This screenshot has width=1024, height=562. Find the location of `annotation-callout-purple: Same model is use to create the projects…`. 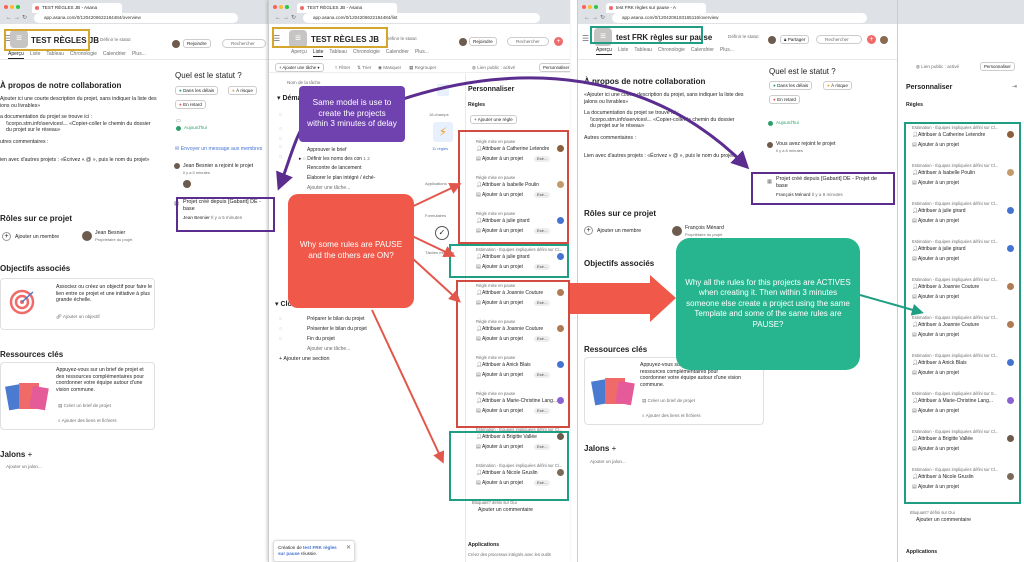

annotation-callout-purple: Same model is use to create the projects… is located at coordinates (352, 114).